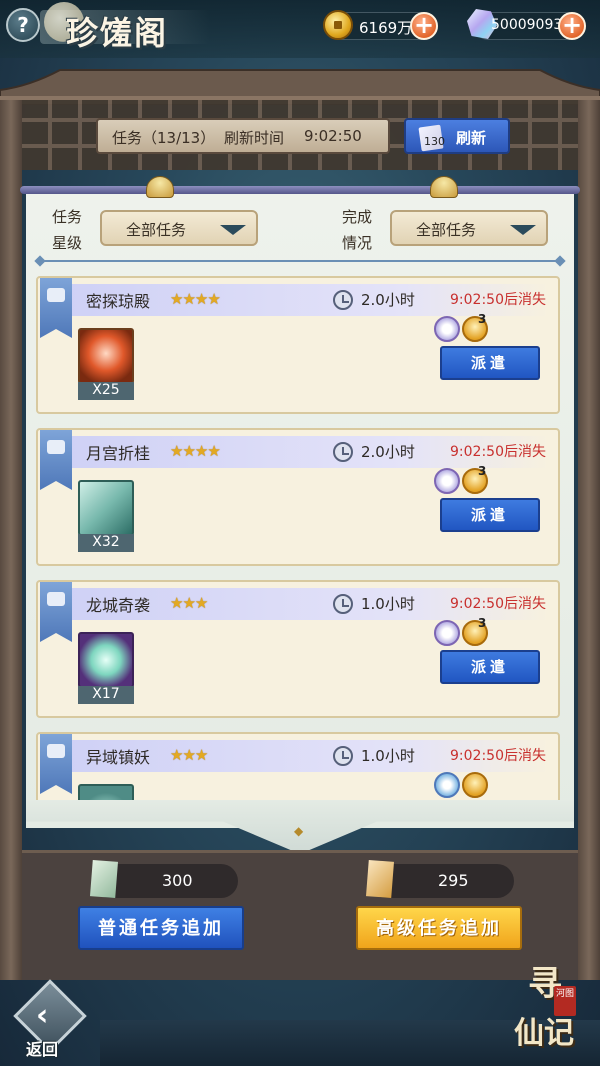  Describe the element at coordinates (298, 345) in the screenshot. I see `task-card: 密探琼殿 ★★★★ 2.0小时 9:02:50后消失 X25 3 派遣` at that location.